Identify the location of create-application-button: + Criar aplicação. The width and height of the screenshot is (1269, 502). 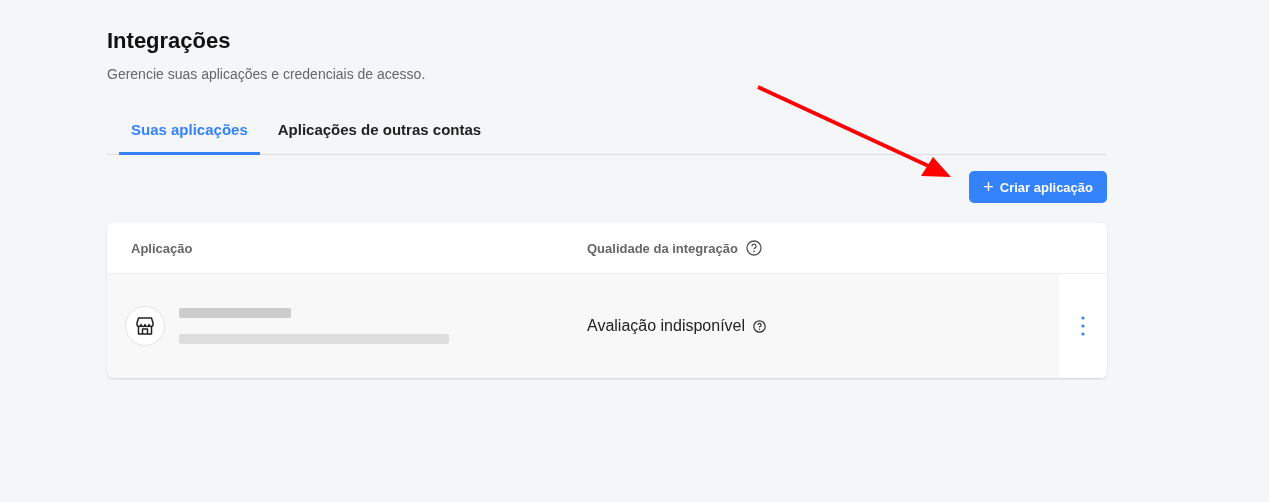
(1038, 187).